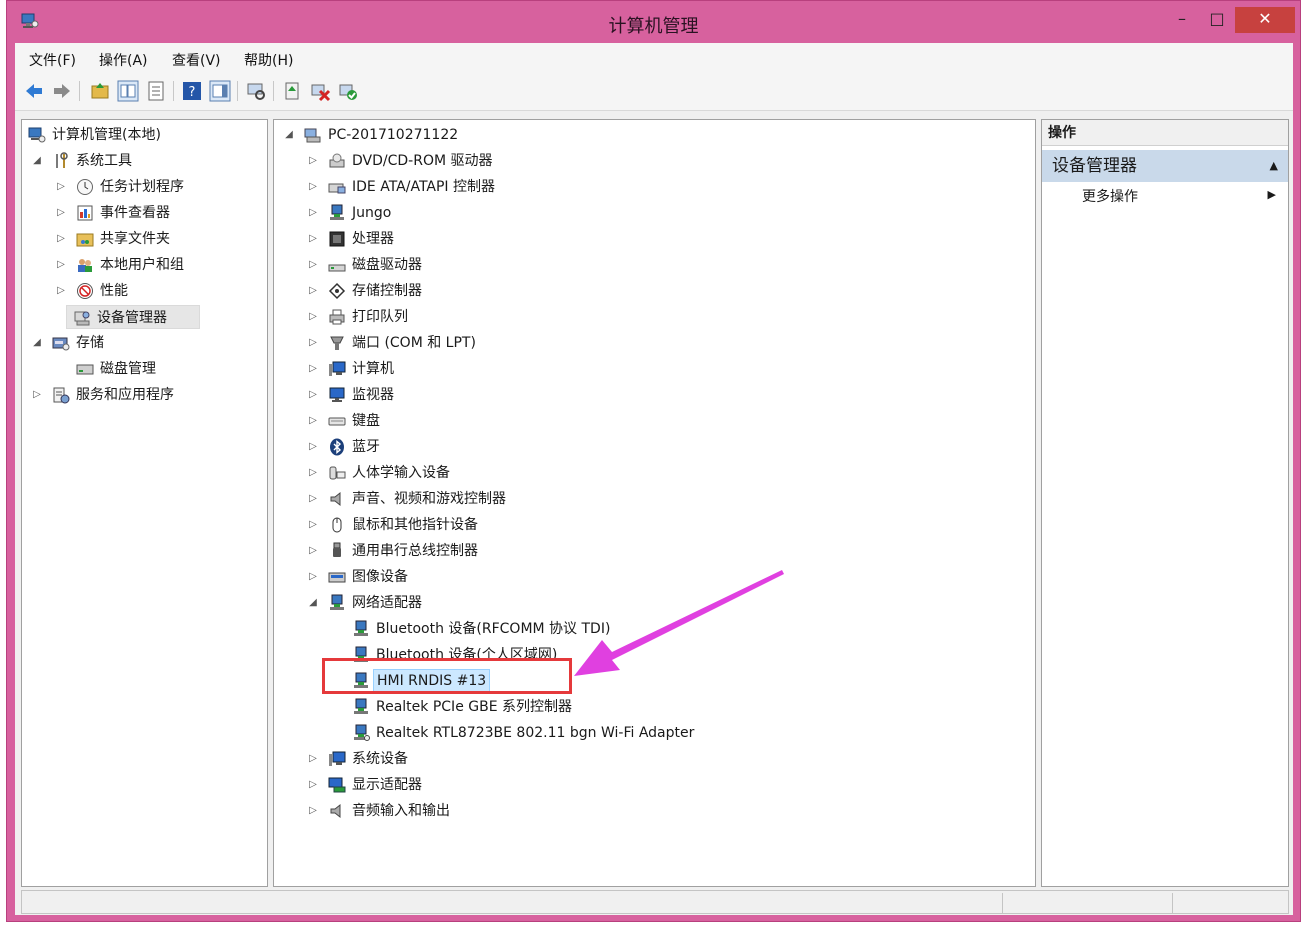 The image size is (1305, 925). I want to click on device-category-disk-drives: ▷ 磁盘驱动器, so click(454, 265).